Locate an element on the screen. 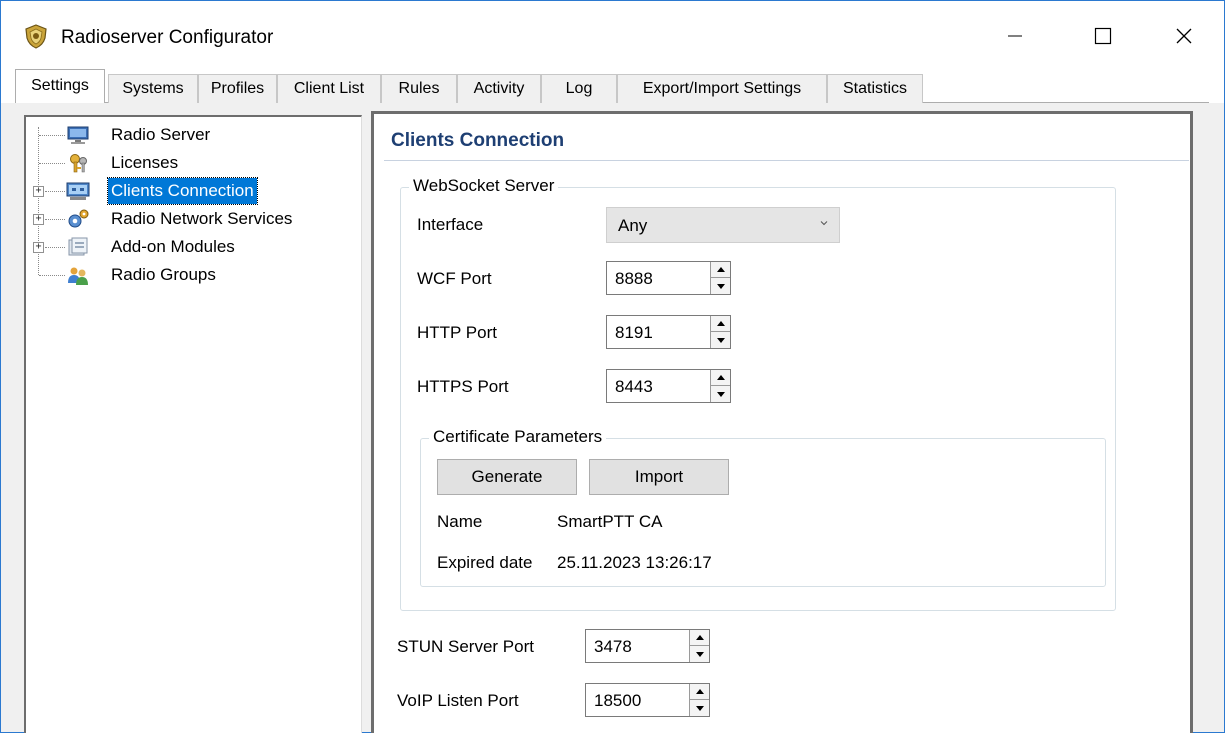 The height and width of the screenshot is (733, 1225). tree-item-add-on-modules: + Add-on Modules is located at coordinates (191, 247).